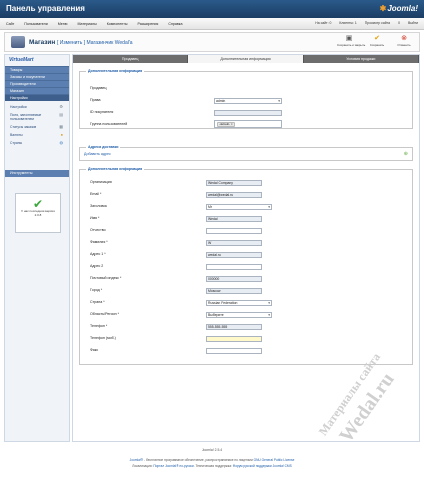 The height and width of the screenshot is (478, 424). Describe the element at coordinates (10, 24) in the screenshot. I see `menu-item-site: Сайт` at that location.